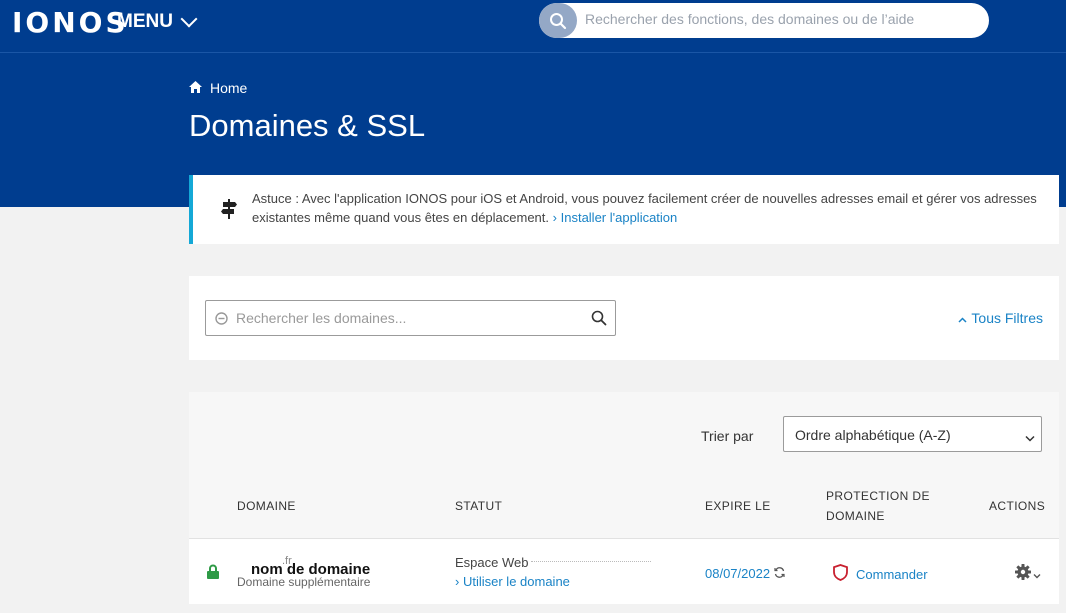 This screenshot has width=1066, height=613. I want to click on auto-renew-icon, so click(779, 573).